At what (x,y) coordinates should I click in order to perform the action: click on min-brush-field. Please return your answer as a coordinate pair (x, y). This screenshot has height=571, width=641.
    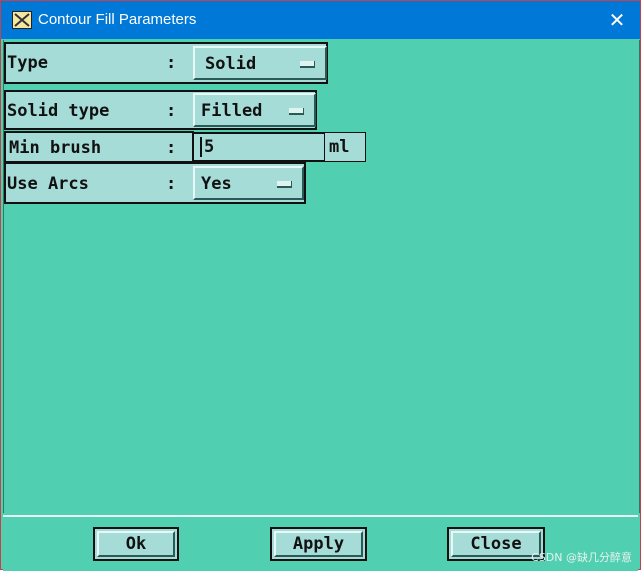
    Looking at the image, I should click on (260, 147).